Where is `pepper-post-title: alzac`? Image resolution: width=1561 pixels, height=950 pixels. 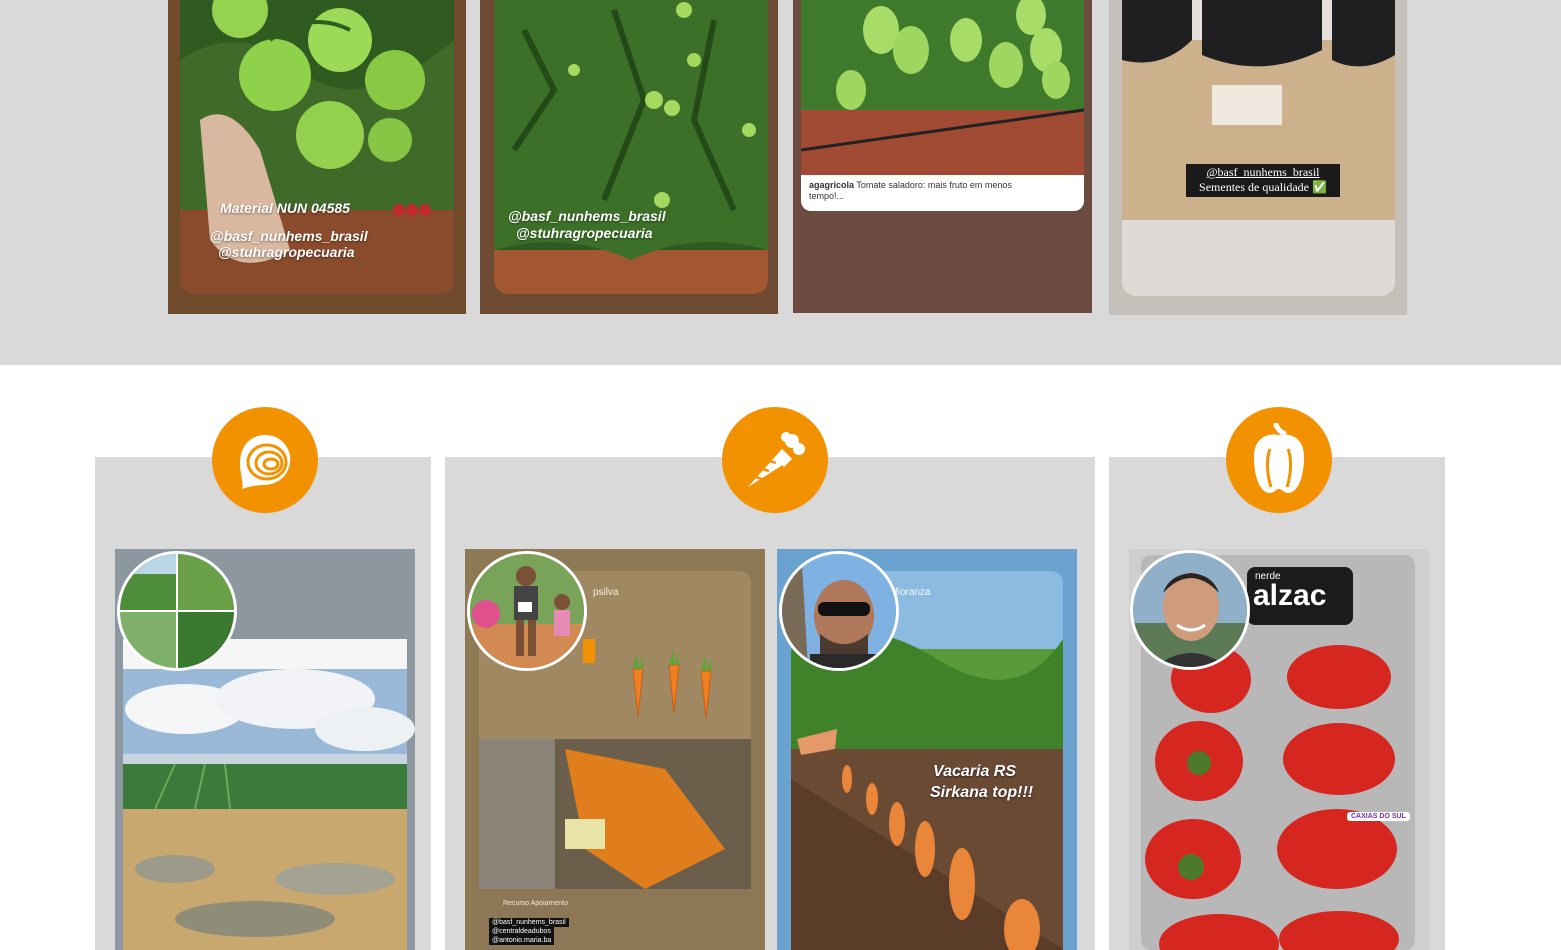 pepper-post-title: alzac is located at coordinates (1290, 595).